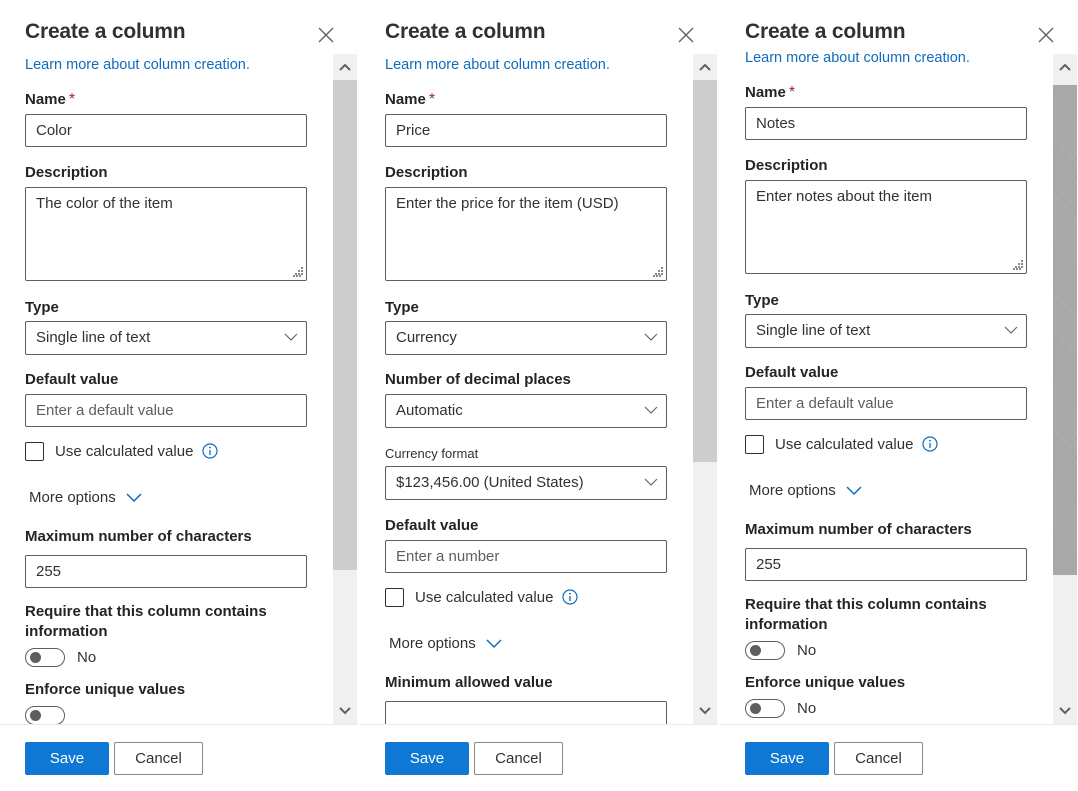  Describe the element at coordinates (484, 597) in the screenshot. I see `use-calculated-label: Use calculated value` at that location.